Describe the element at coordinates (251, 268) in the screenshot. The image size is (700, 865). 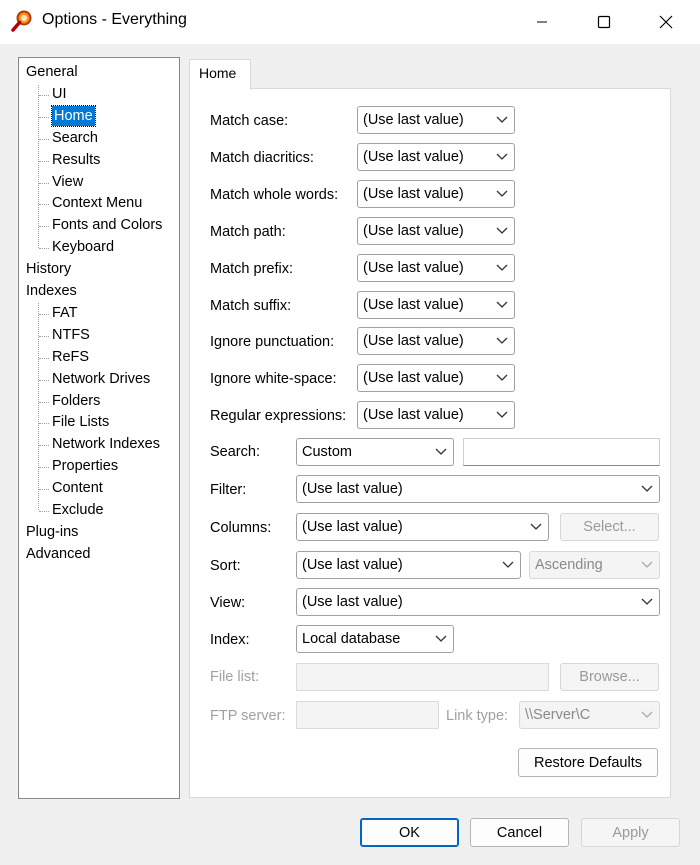
I see `match-option-label: Match prefix:` at that location.